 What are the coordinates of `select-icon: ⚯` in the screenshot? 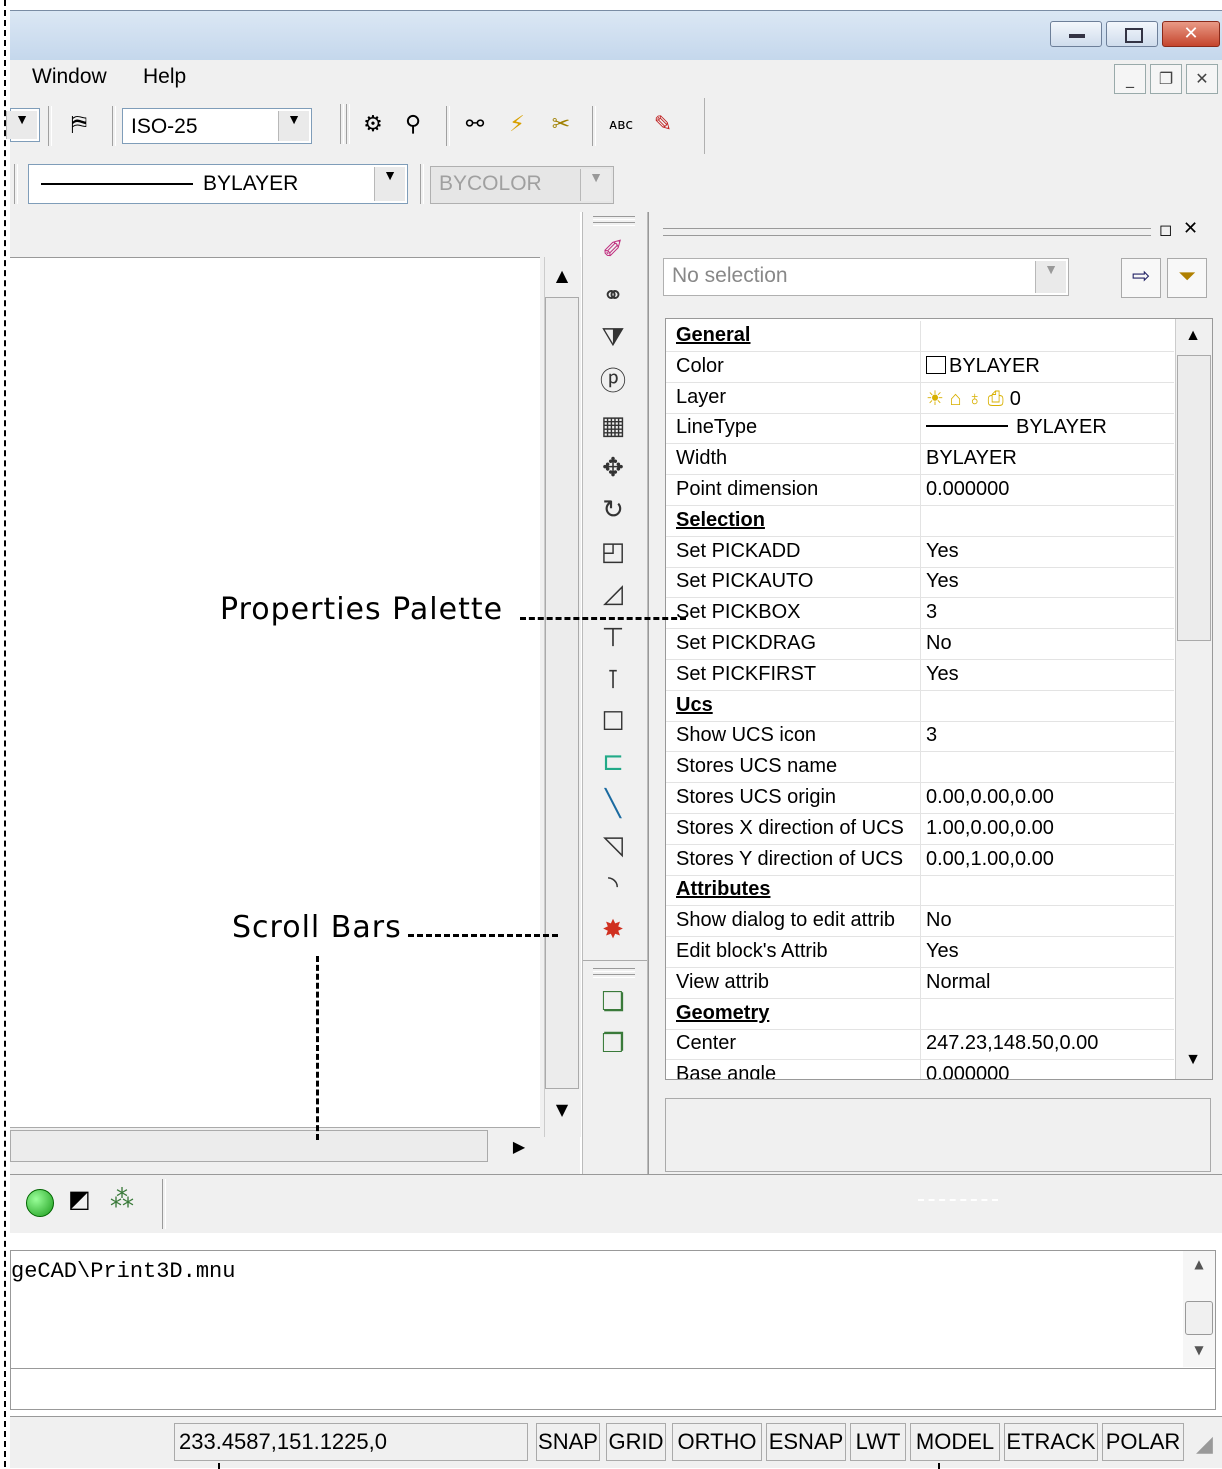 It's located at (475, 125).